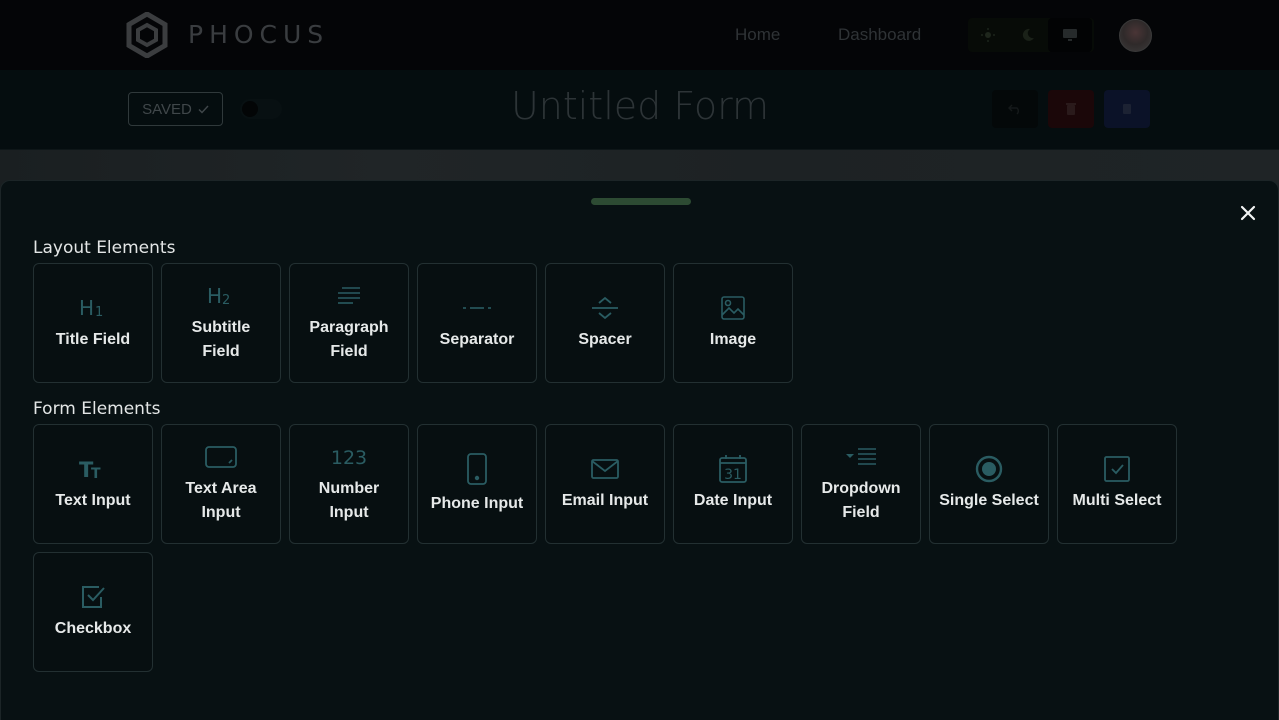  What do you see at coordinates (733, 484) in the screenshot?
I see `element-card-date-input: 31 Date Input` at bounding box center [733, 484].